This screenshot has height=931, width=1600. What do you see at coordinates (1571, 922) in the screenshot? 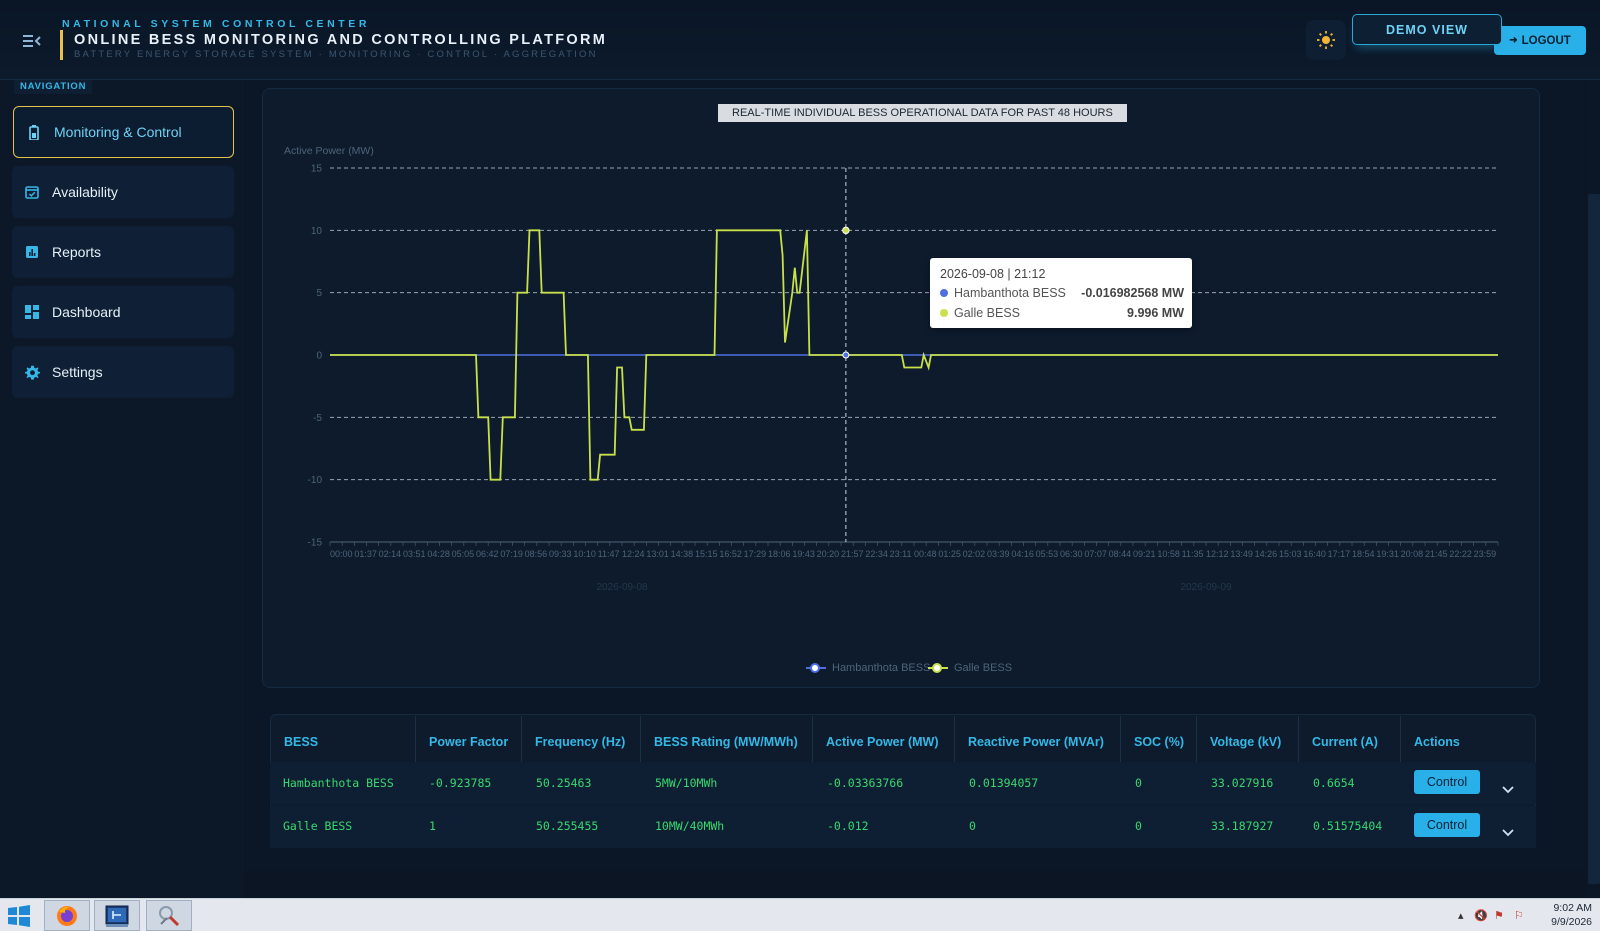
I see `clock-date: 9/9/2026` at bounding box center [1571, 922].